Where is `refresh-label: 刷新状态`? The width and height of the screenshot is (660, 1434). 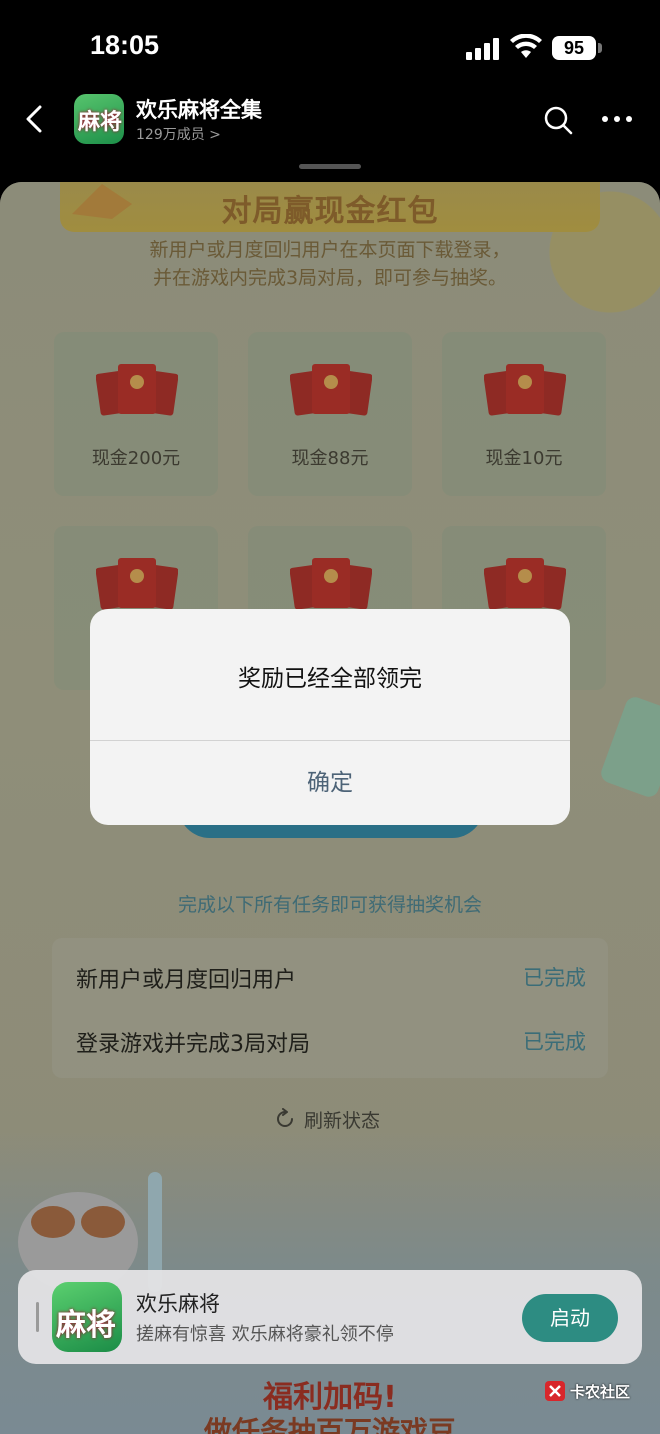 refresh-label: 刷新状态 is located at coordinates (342, 1121).